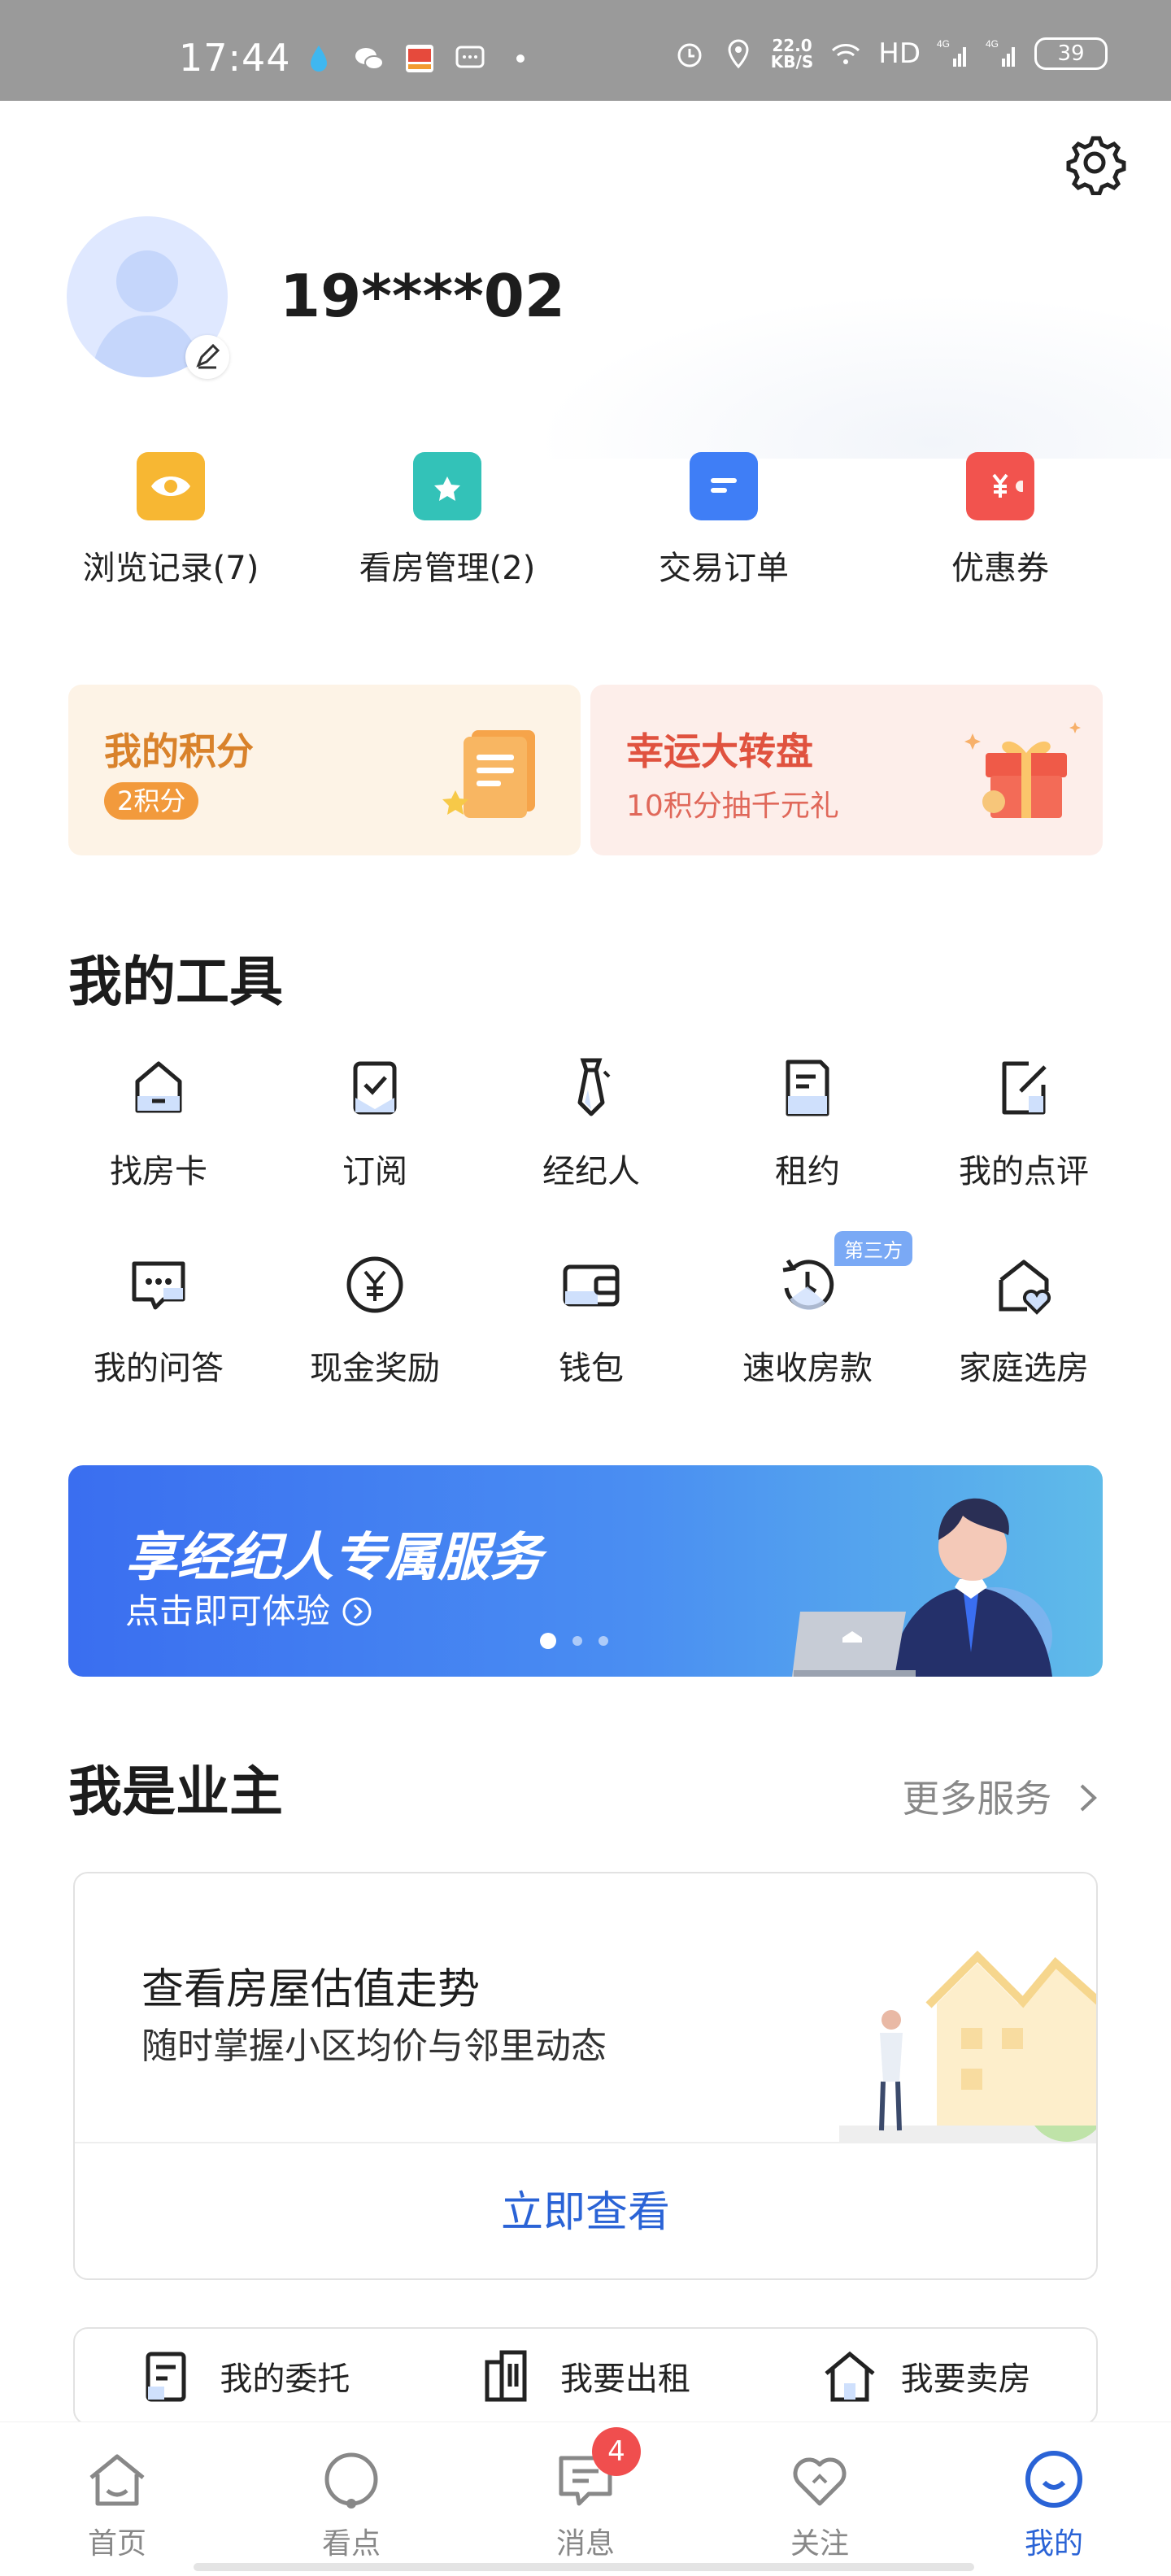 Image resolution: width=1171 pixels, height=2576 pixels. I want to click on wallet-icon, so click(591, 1285).